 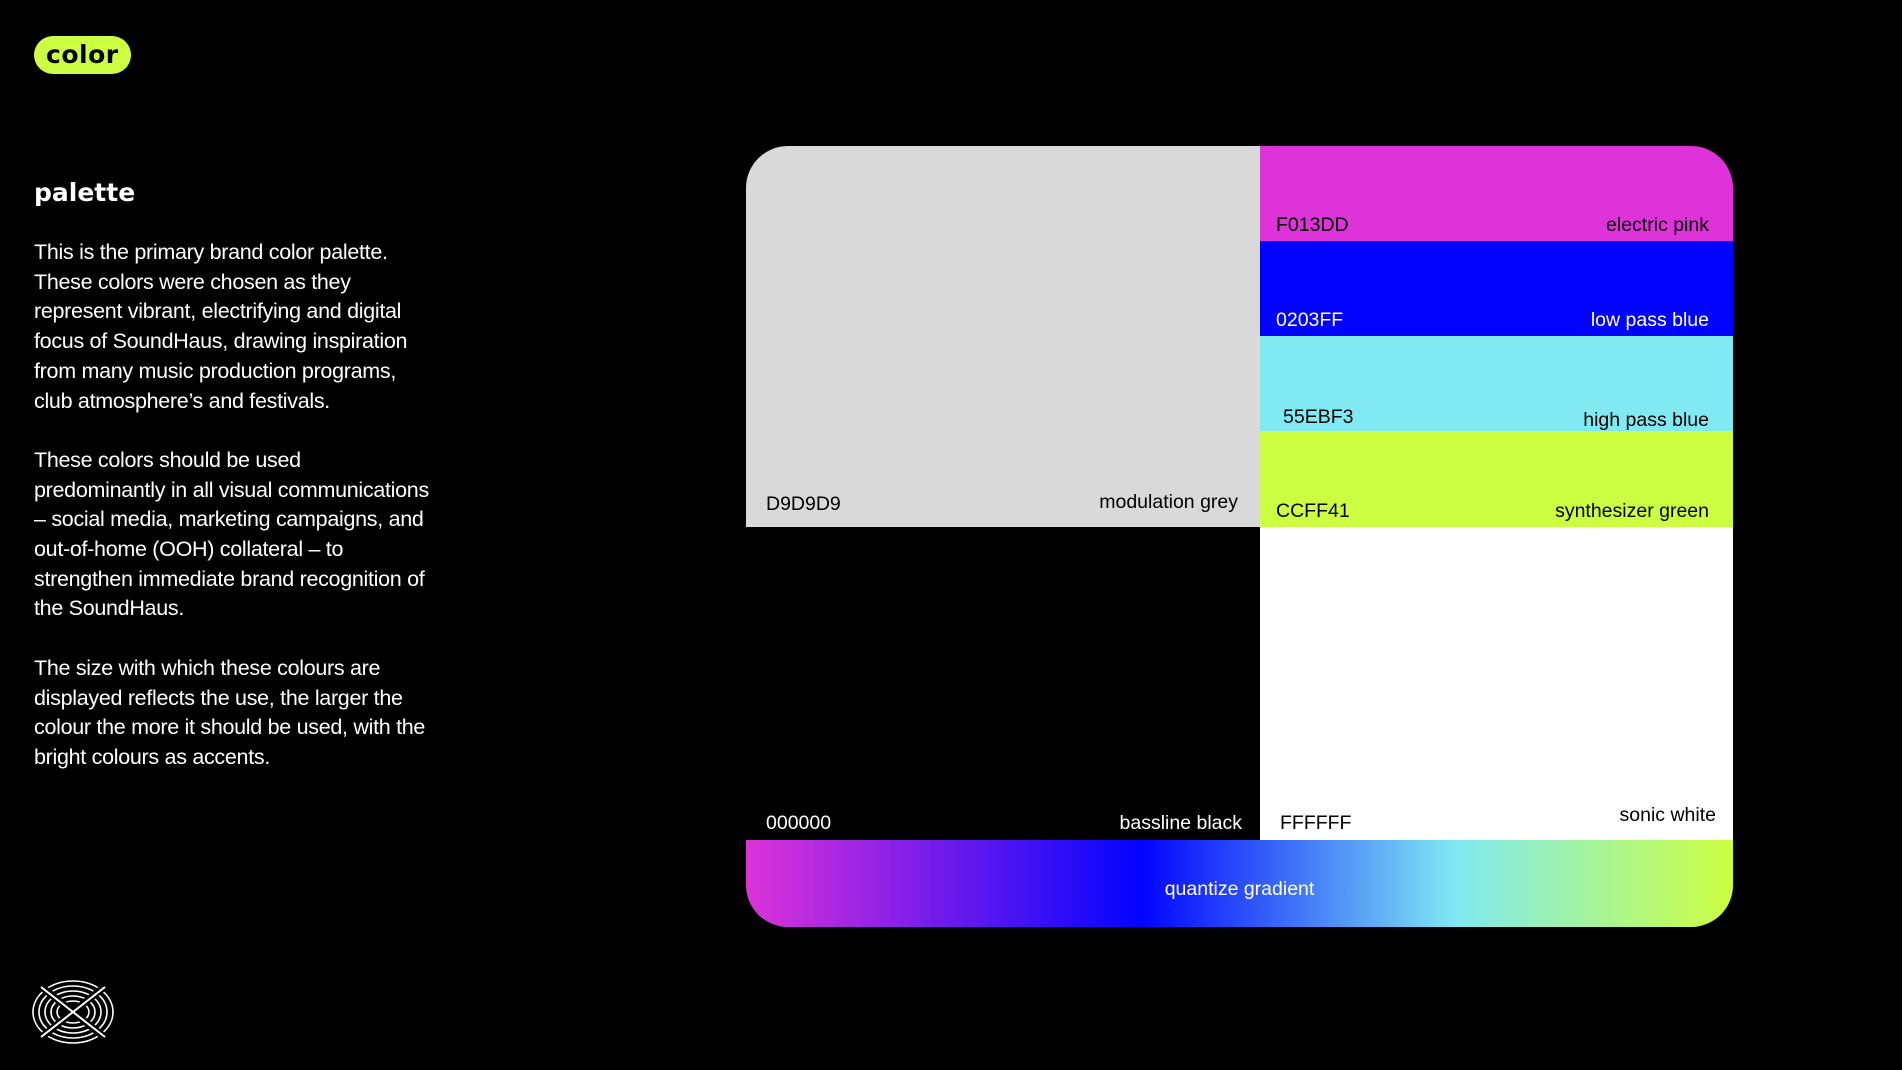 I want to click on swatch-hex: 000000, so click(x=799, y=823).